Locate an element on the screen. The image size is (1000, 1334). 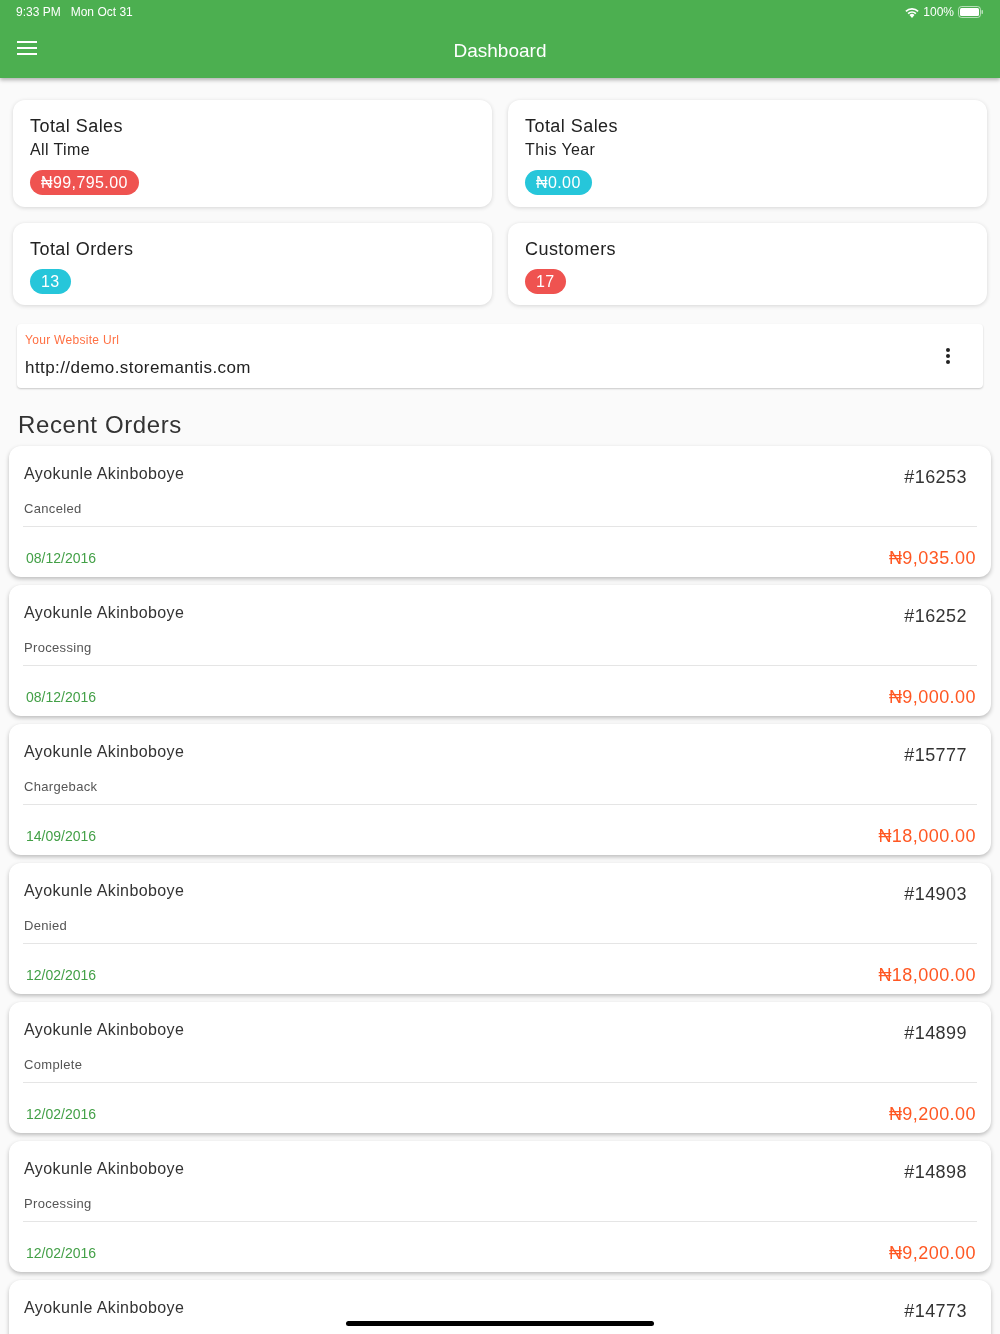
status-date: Mon Oct 31 is located at coordinates (101, 12).